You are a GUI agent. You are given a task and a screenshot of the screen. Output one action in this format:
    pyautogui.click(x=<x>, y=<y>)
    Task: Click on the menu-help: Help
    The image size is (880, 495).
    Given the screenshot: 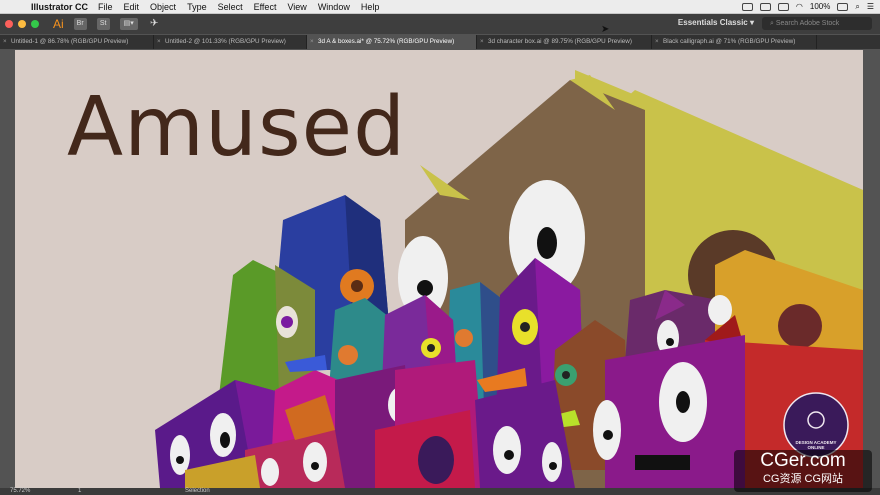 What is the action you would take?
    pyautogui.click(x=370, y=7)
    